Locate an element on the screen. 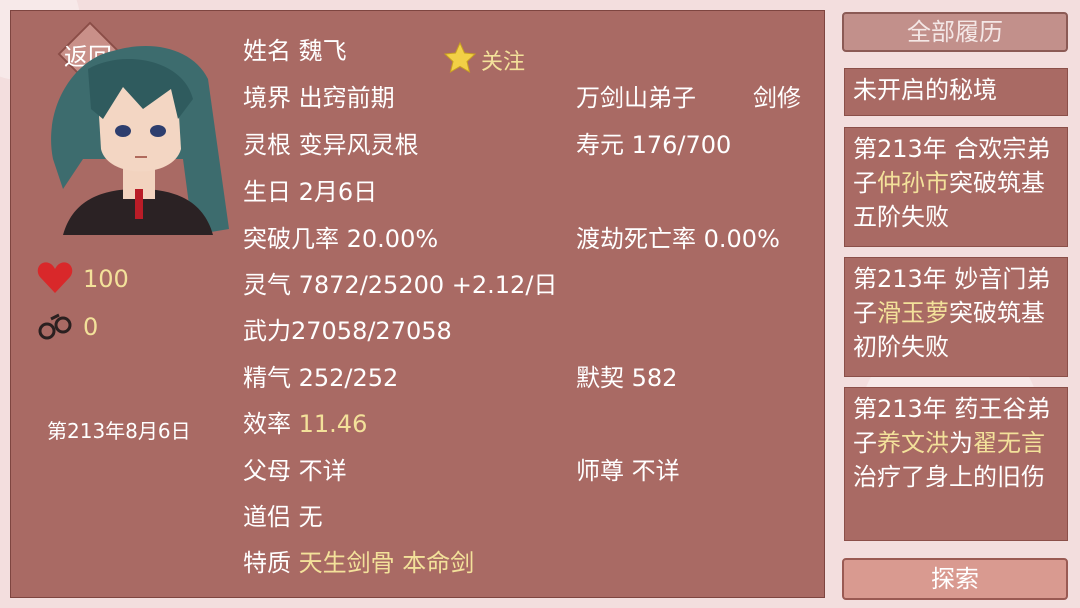 This screenshot has height=608, width=1080. birthday-field: 生日 2月6日 is located at coordinates (310, 192).